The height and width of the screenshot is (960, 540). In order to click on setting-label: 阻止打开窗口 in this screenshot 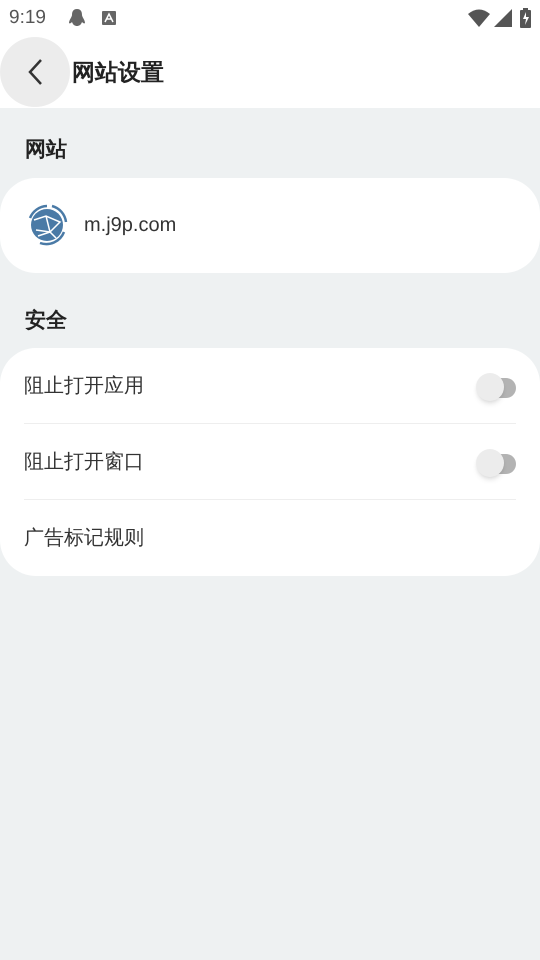, I will do `click(84, 462)`.